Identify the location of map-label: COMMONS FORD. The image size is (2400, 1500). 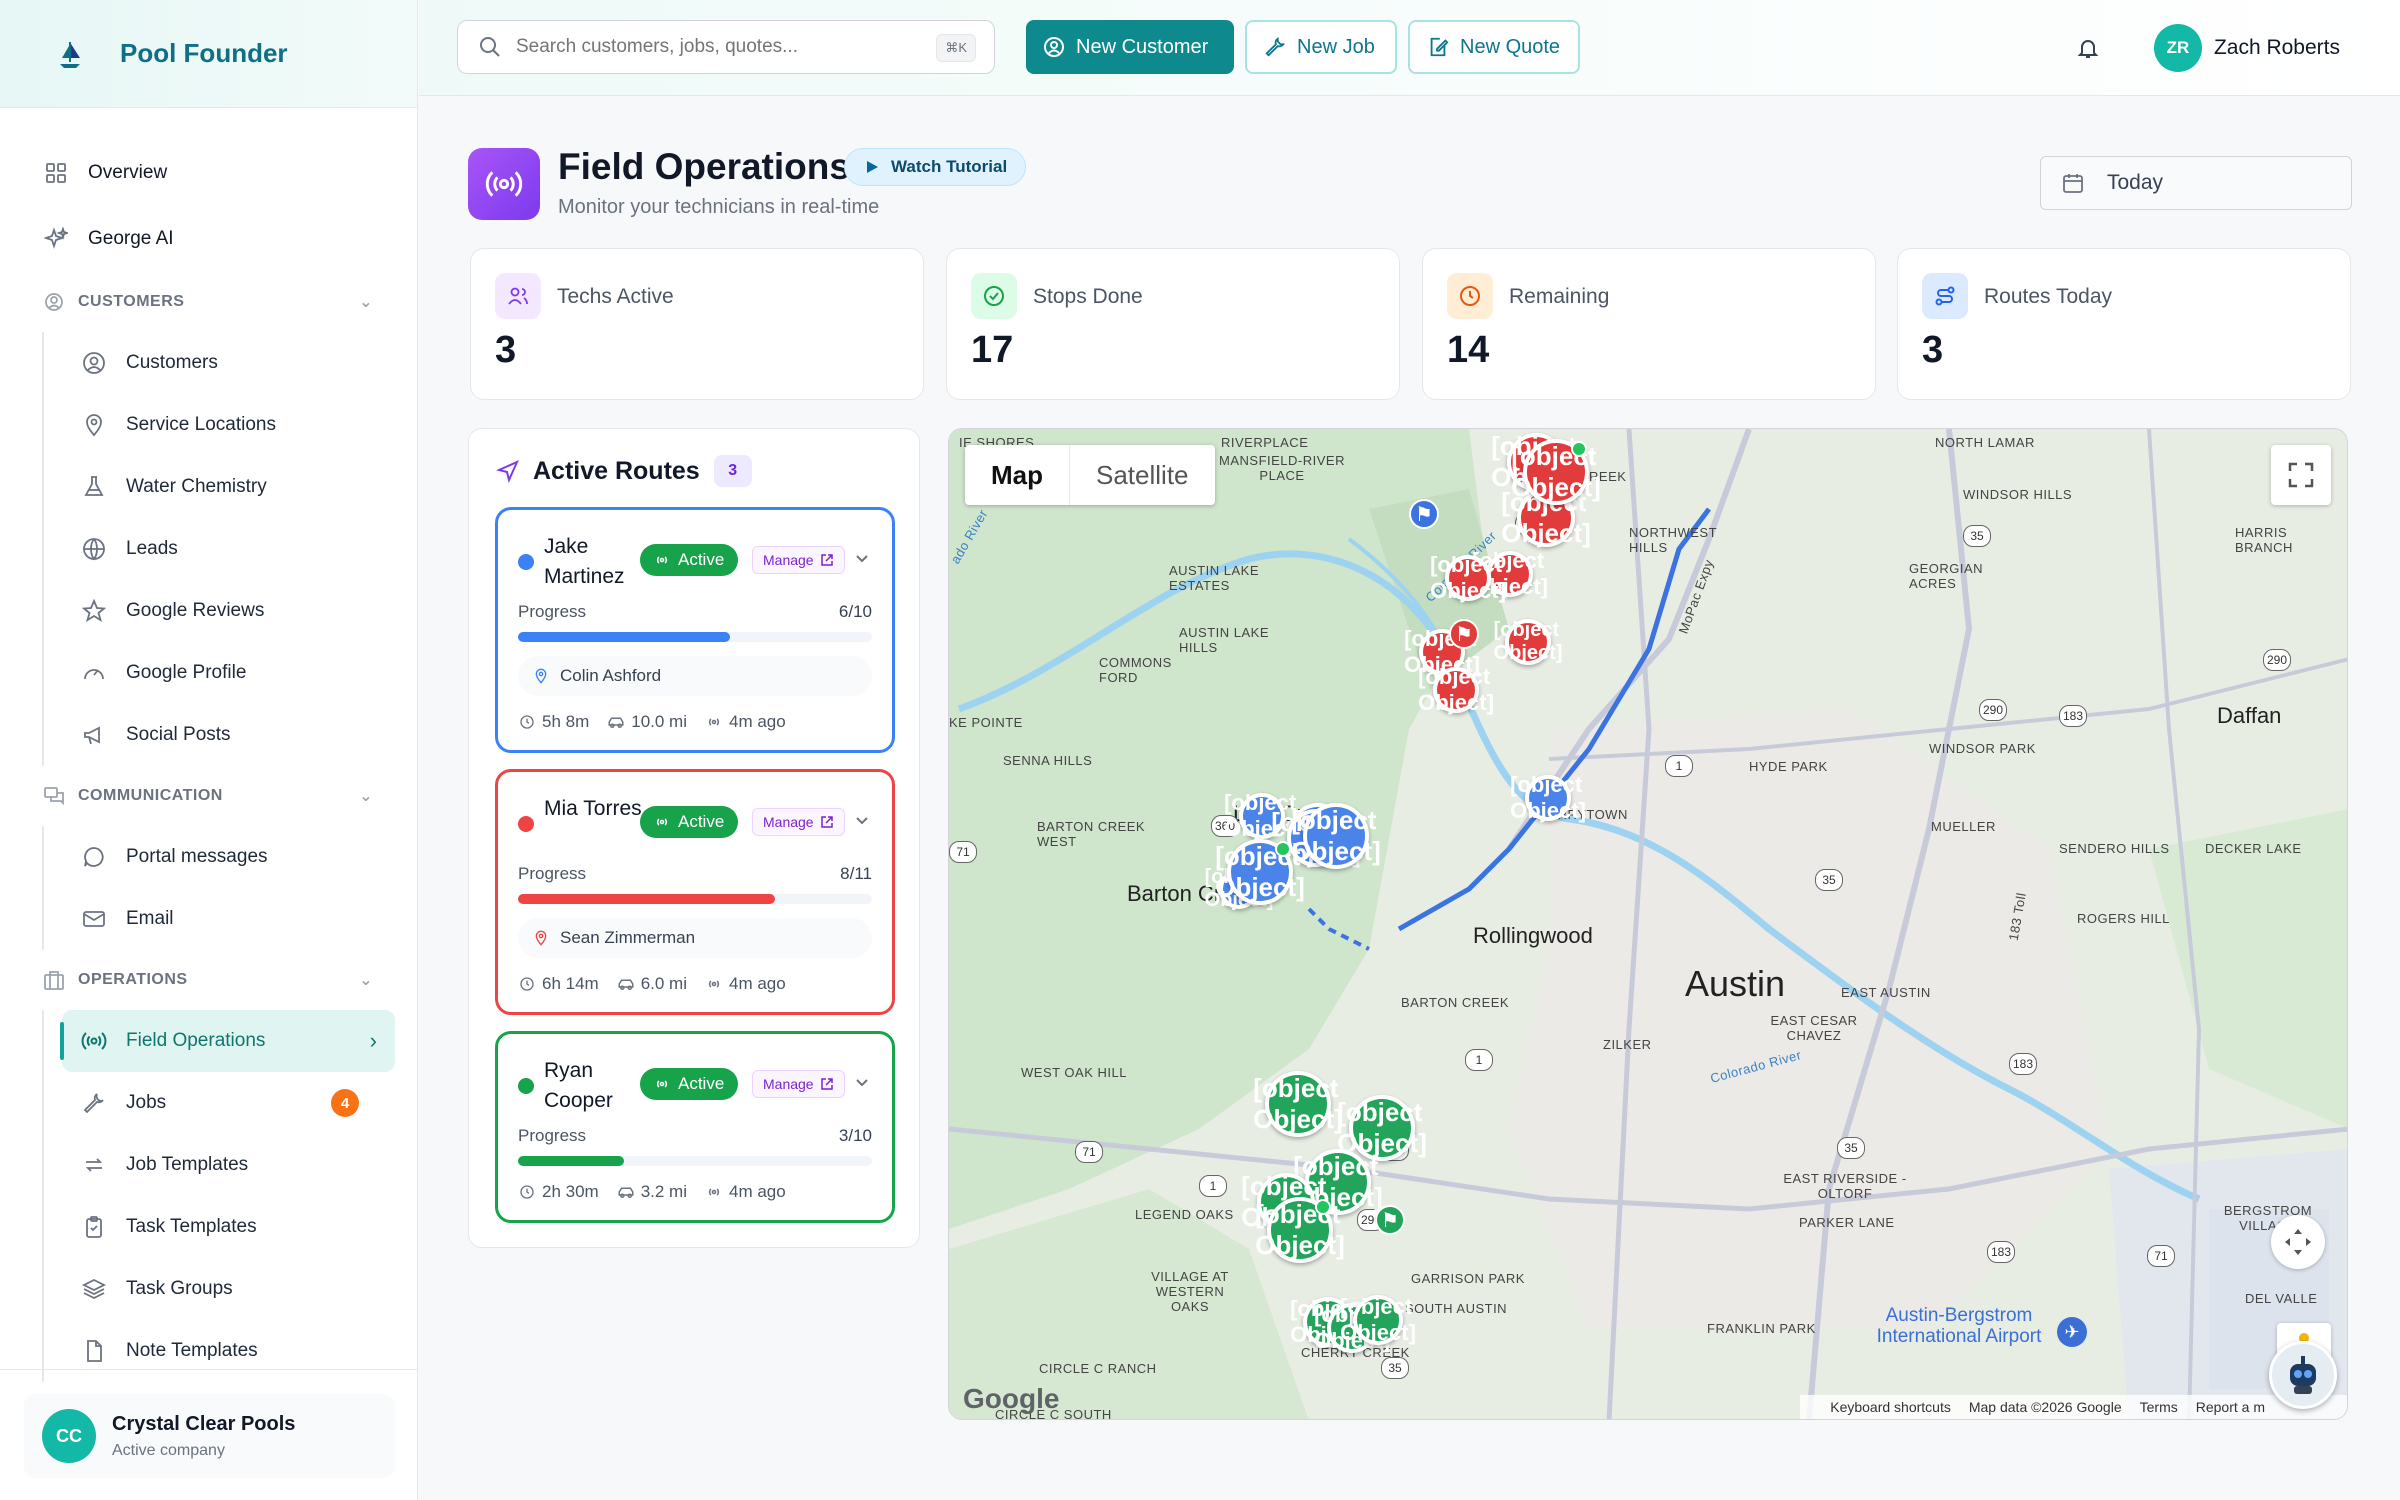
(1135, 670).